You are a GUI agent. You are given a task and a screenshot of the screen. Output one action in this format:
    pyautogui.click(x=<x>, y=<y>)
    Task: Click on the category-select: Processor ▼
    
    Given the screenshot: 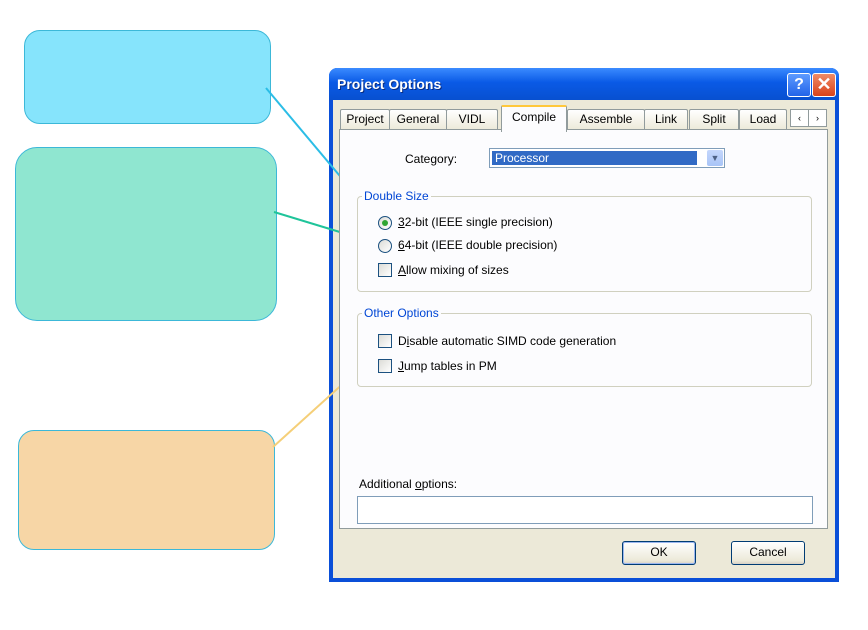 What is the action you would take?
    pyautogui.click(x=607, y=158)
    